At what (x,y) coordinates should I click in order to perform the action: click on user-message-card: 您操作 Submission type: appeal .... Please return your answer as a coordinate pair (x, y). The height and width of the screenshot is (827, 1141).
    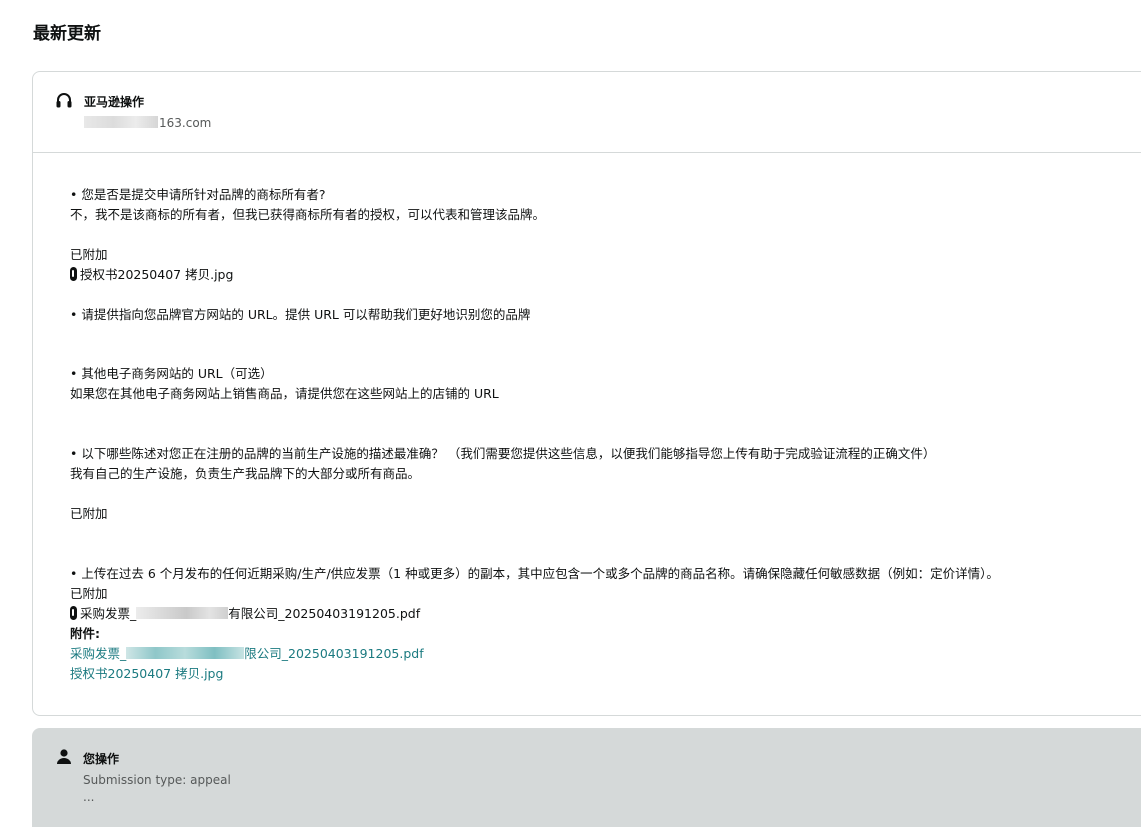
    Looking at the image, I should click on (586, 777).